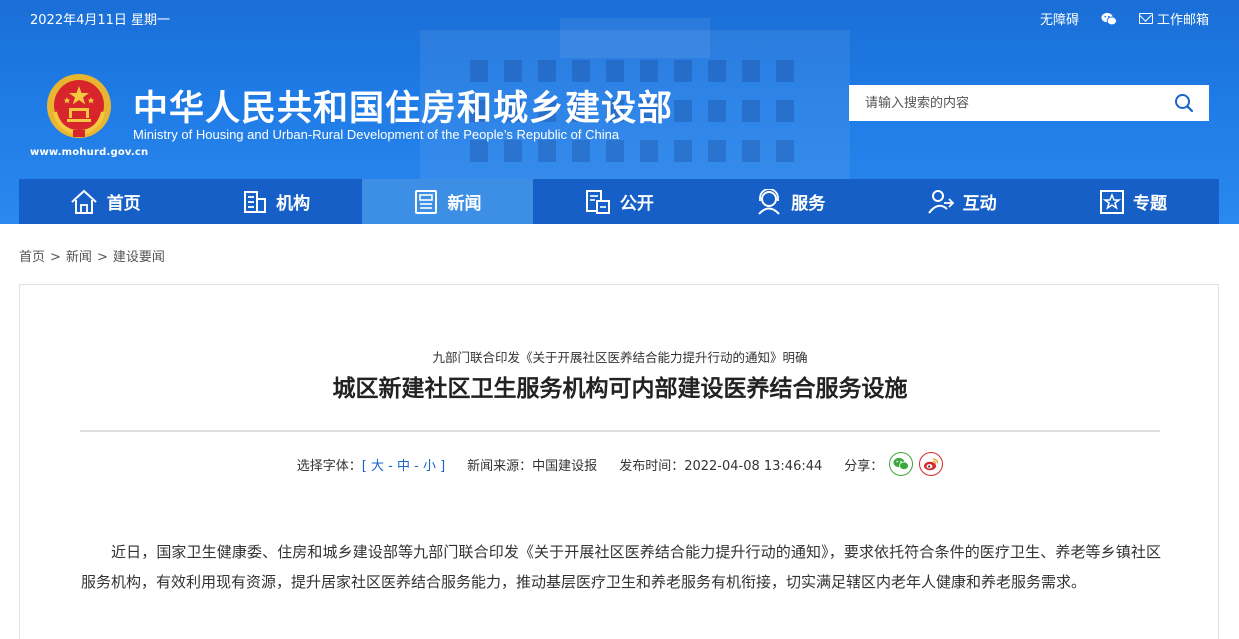  I want to click on nav-item-news: 新闻, so click(447, 201).